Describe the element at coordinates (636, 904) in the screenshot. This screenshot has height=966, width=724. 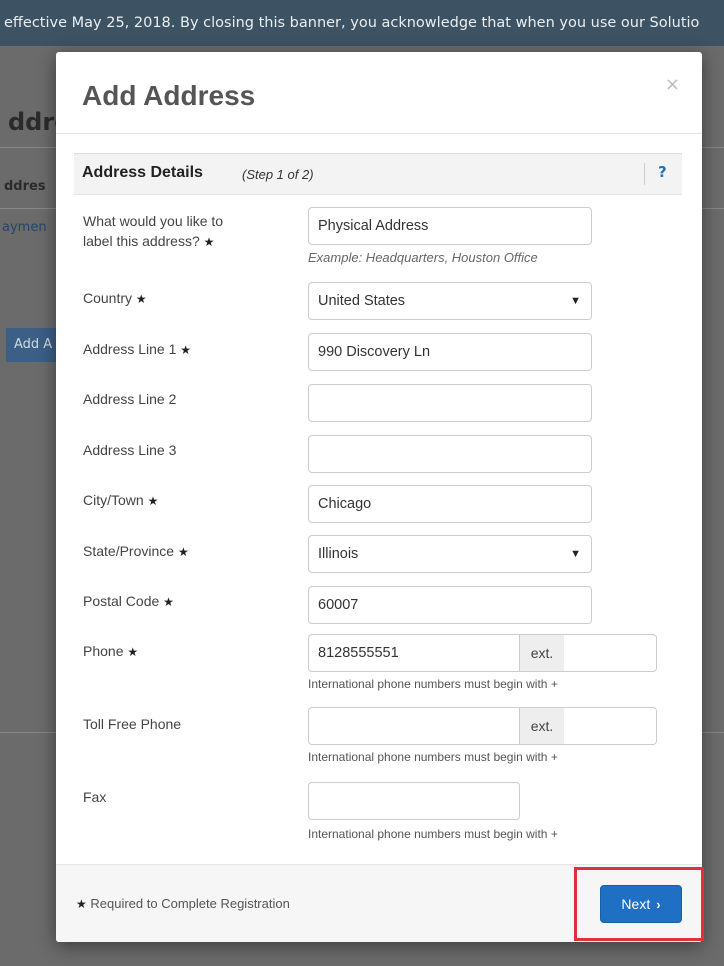
I see `next-button-label: Next` at that location.